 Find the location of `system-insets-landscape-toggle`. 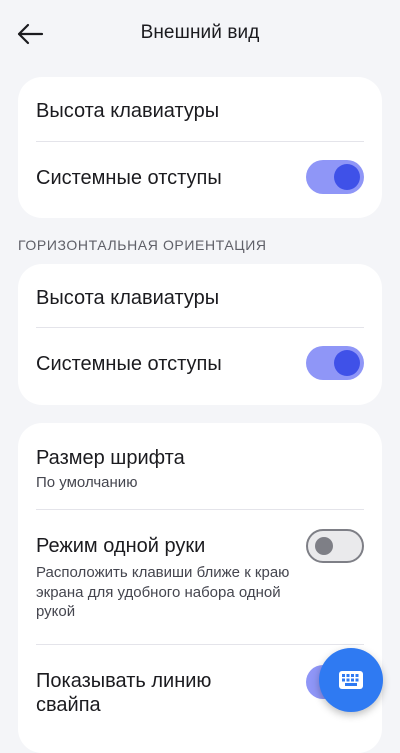

system-insets-landscape-toggle is located at coordinates (335, 363).